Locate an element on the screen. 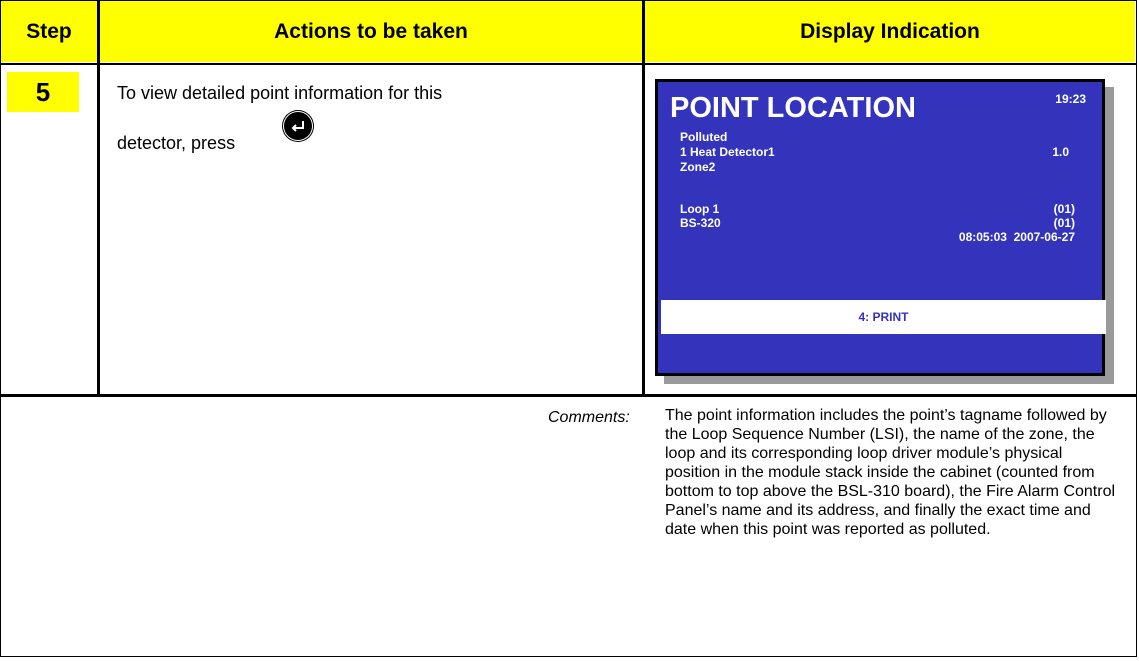 This screenshot has width=1139, height=661. display-panel-label: BS-320 is located at coordinates (700, 223).